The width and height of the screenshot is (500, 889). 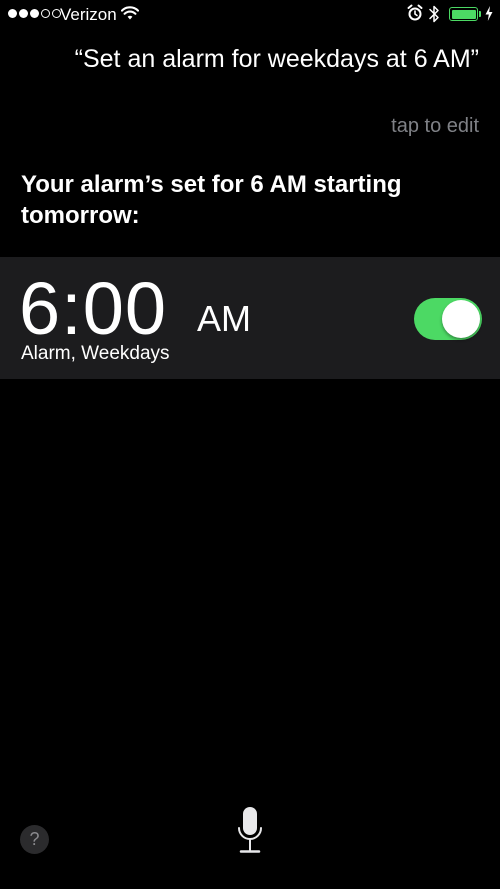 What do you see at coordinates (250, 15) in the screenshot?
I see `status-bar: Verizon` at bounding box center [250, 15].